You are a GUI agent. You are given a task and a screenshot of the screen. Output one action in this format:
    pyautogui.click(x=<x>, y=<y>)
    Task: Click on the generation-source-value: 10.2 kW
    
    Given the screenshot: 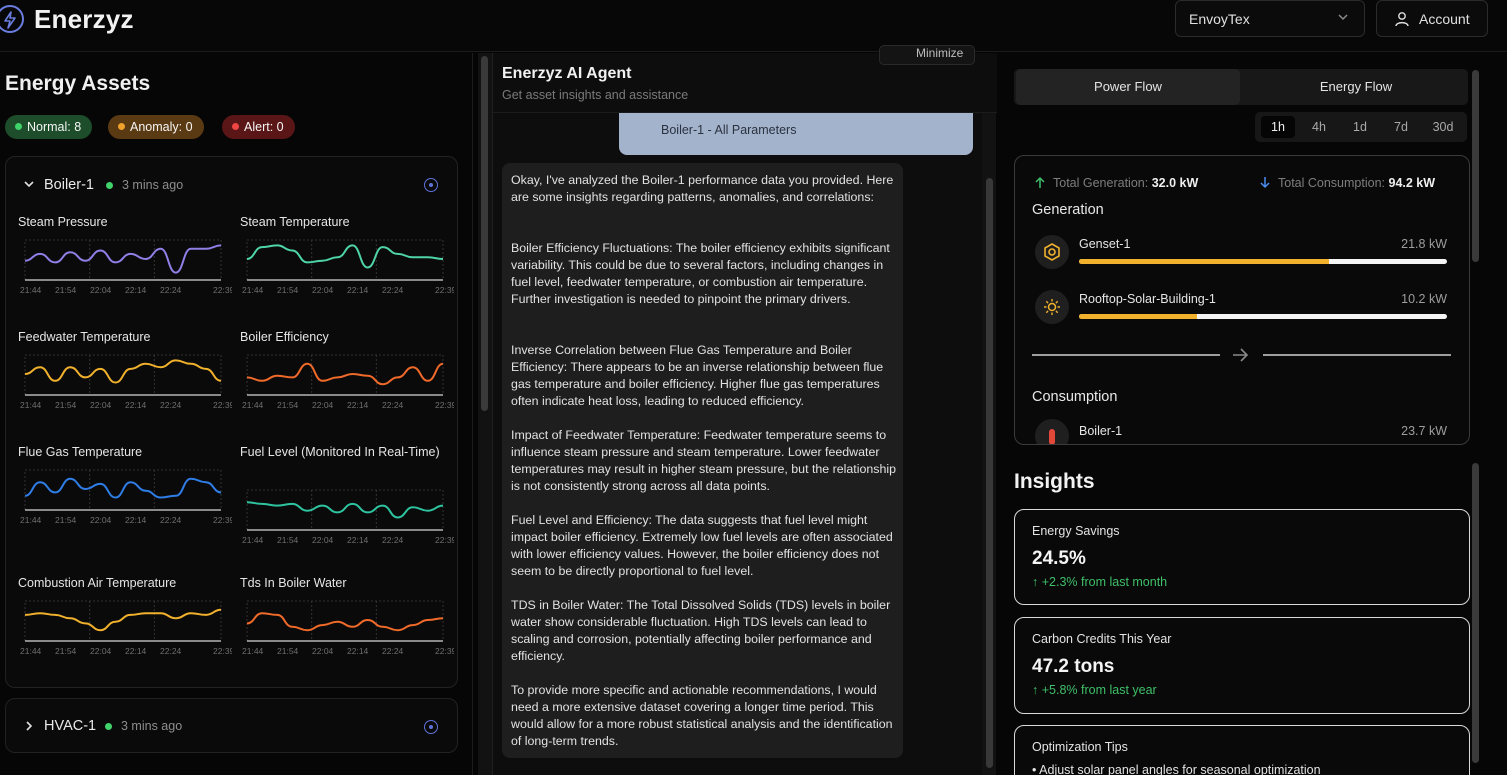 What is the action you would take?
    pyautogui.click(x=1424, y=299)
    